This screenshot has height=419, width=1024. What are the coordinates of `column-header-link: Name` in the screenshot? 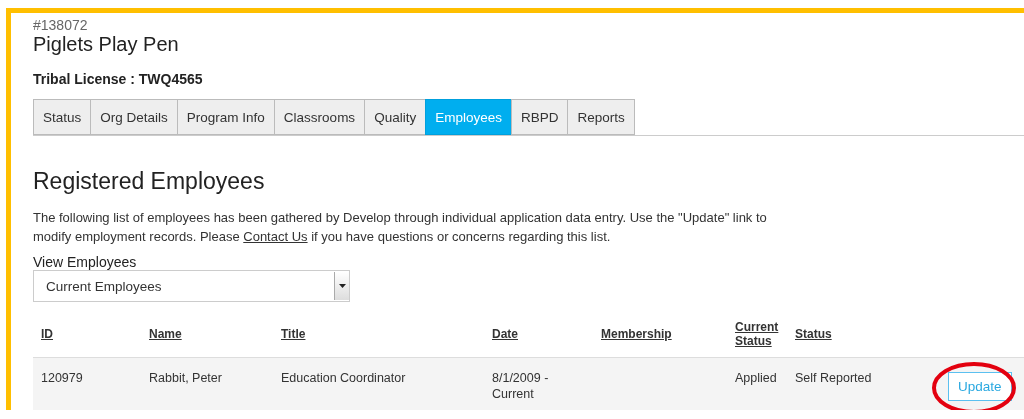 It's located at (165, 334).